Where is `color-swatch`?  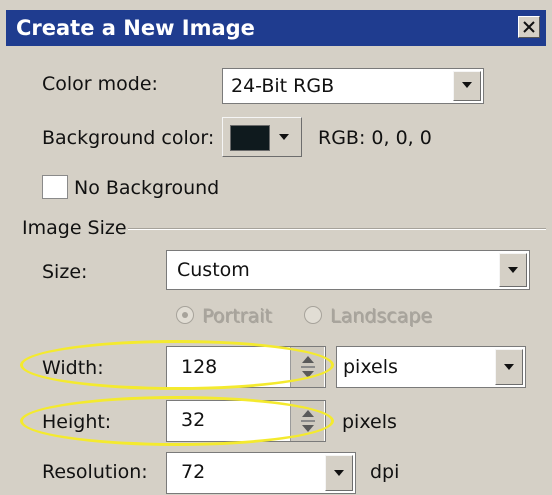 color-swatch is located at coordinates (250, 138).